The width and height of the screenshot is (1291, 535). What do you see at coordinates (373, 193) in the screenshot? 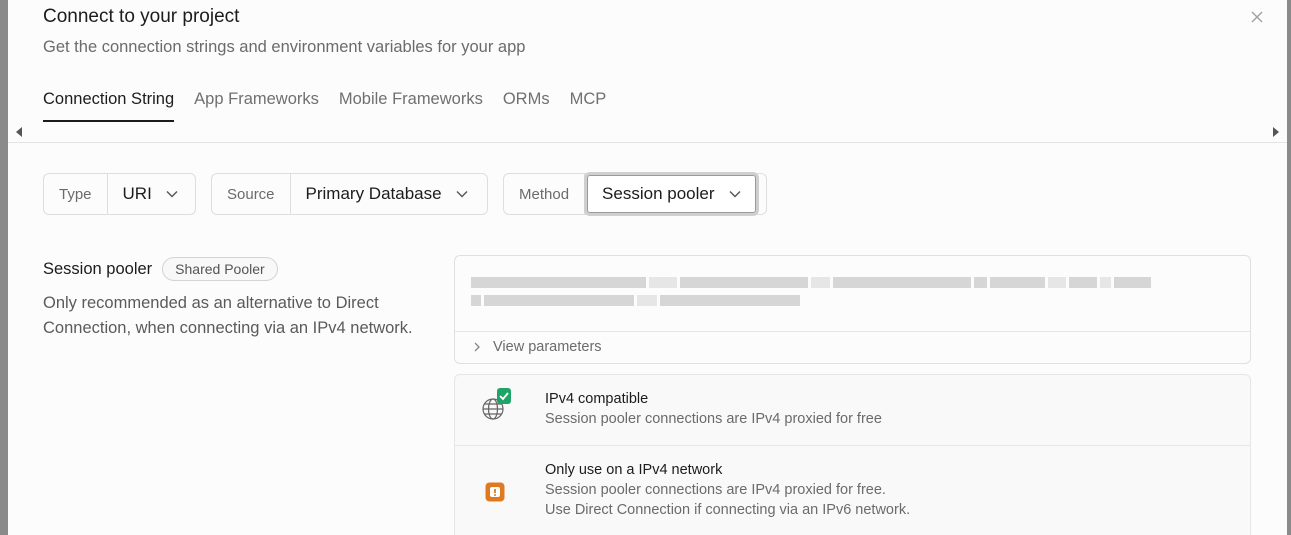
I see `source-value: Primary Database` at bounding box center [373, 193].